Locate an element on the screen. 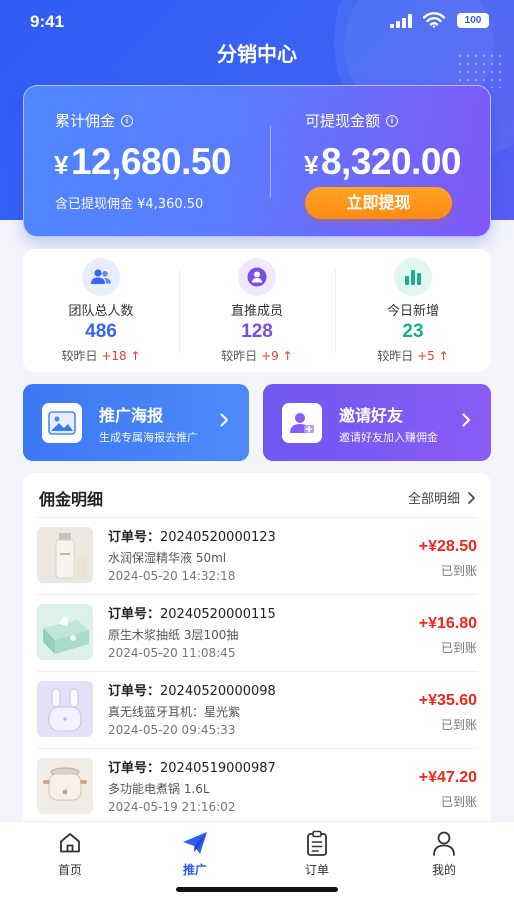 The image size is (514, 900). stat-value: 128 is located at coordinates (257, 331).